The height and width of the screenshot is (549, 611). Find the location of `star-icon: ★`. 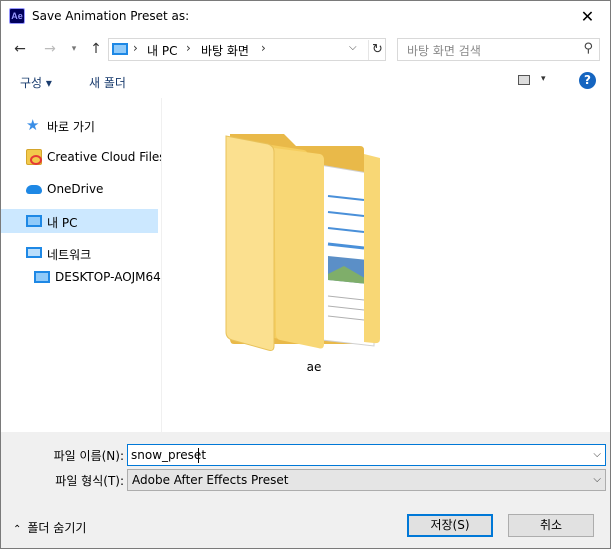

star-icon: ★ is located at coordinates (33, 125).